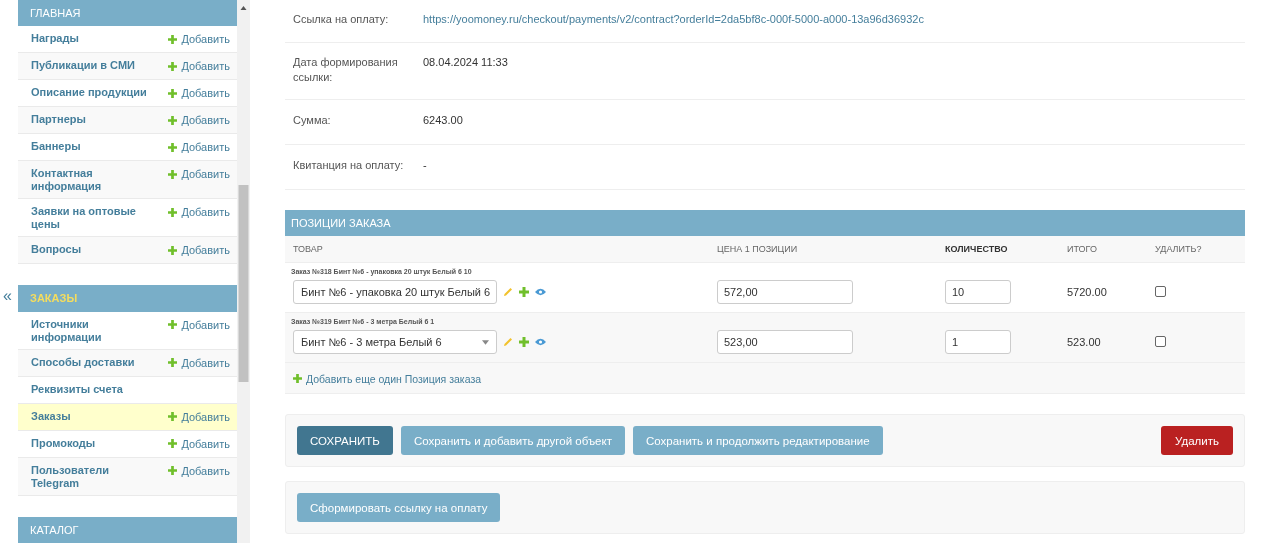 The width and height of the screenshot is (1280, 543). I want to click on quantity-field: 10, so click(978, 292).